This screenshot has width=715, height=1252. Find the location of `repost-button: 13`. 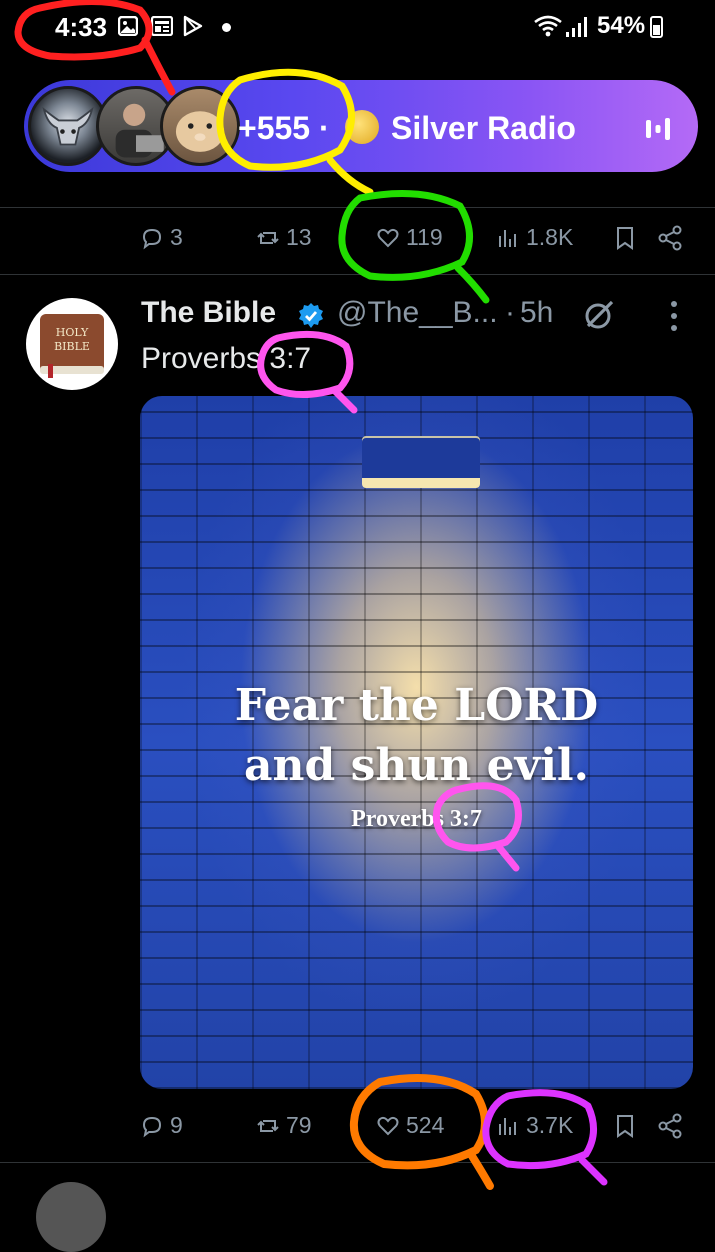

repost-button: 13 is located at coordinates (284, 237).